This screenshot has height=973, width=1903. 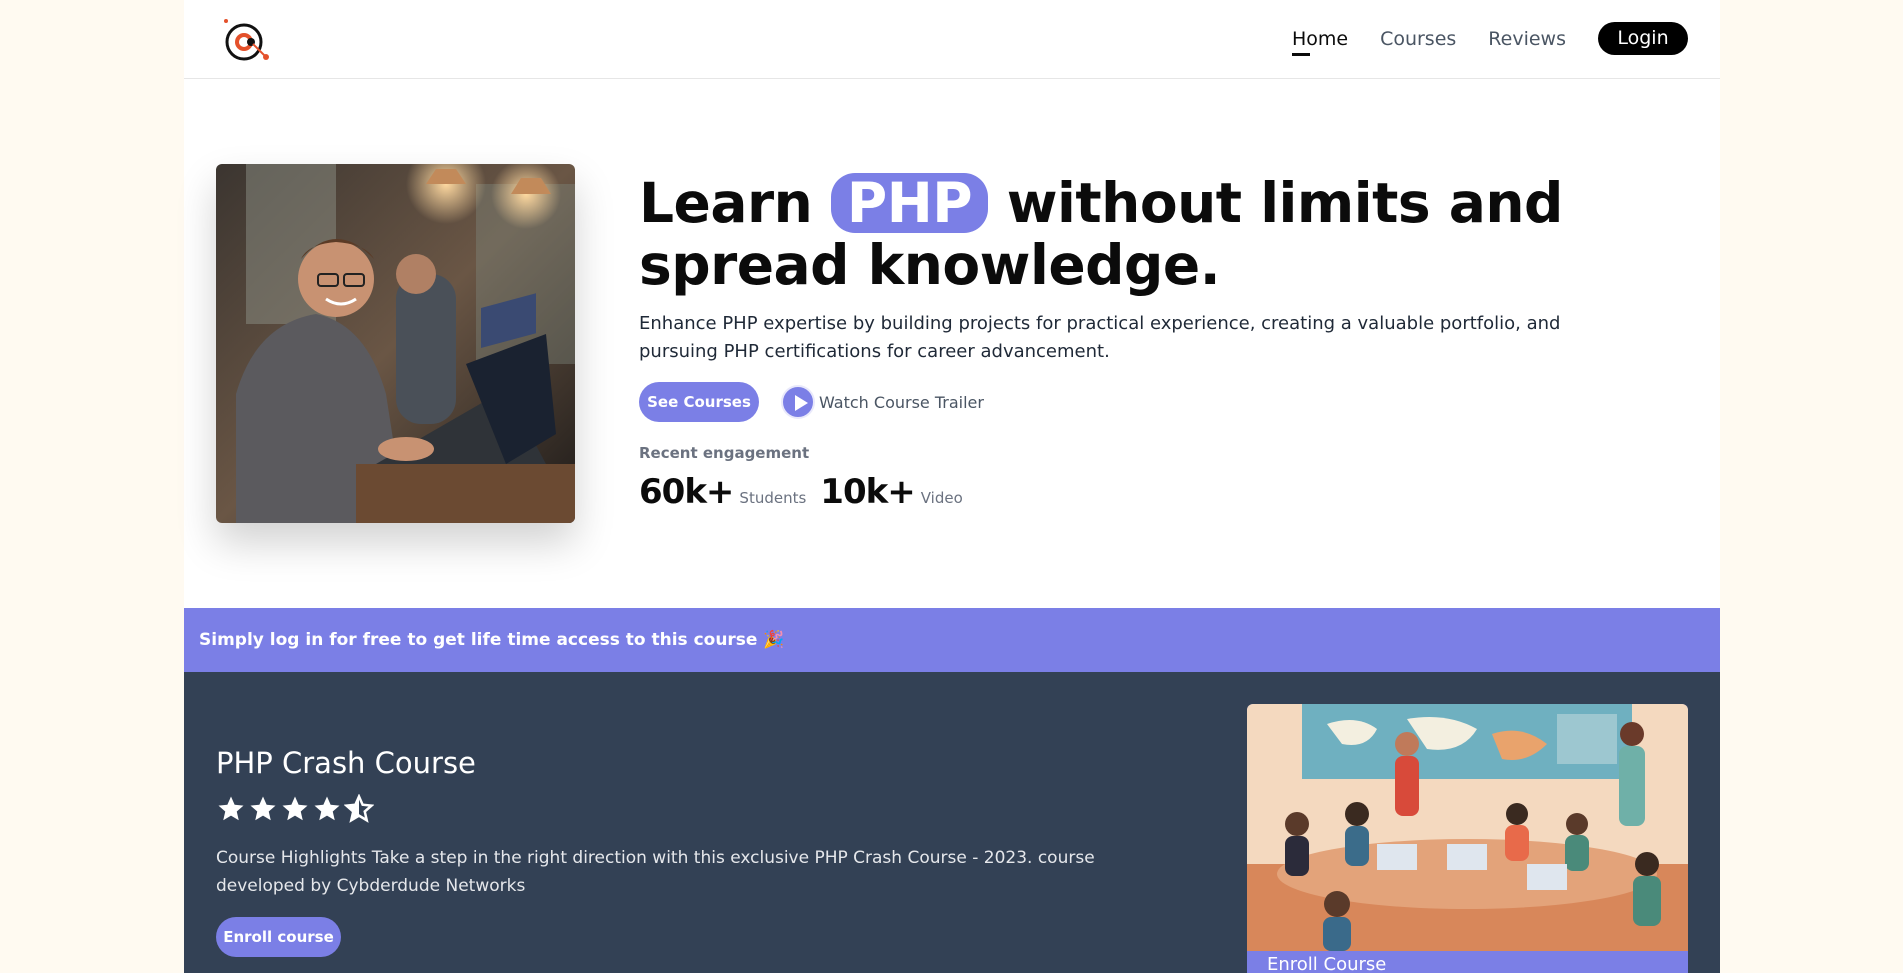 I want to click on stat-students-value: 60k+, so click(x=686, y=492).